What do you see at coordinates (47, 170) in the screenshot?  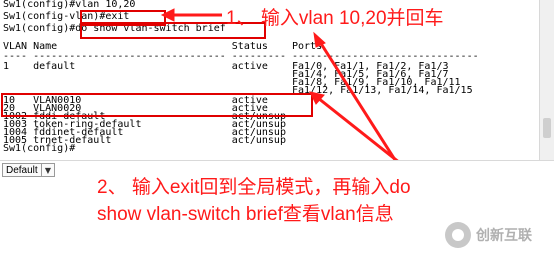 I see `chevron-down-icon: ▼` at bounding box center [47, 170].